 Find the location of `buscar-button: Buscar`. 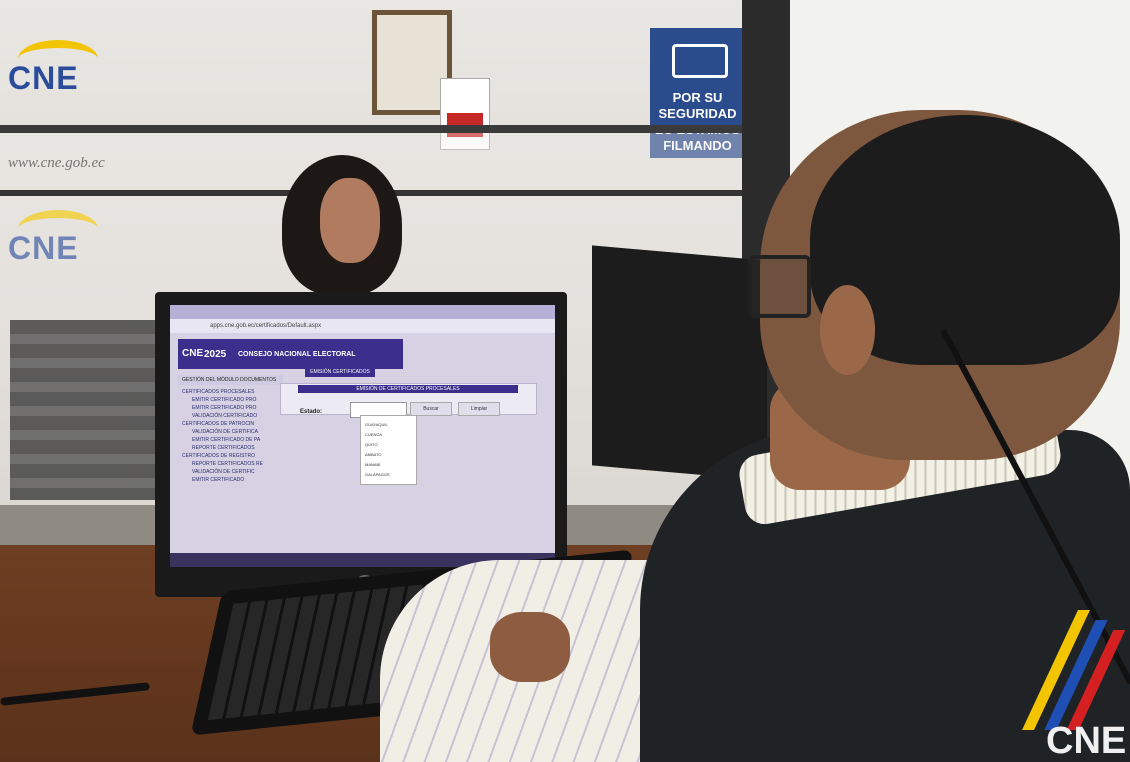

buscar-button: Buscar is located at coordinates (431, 409).